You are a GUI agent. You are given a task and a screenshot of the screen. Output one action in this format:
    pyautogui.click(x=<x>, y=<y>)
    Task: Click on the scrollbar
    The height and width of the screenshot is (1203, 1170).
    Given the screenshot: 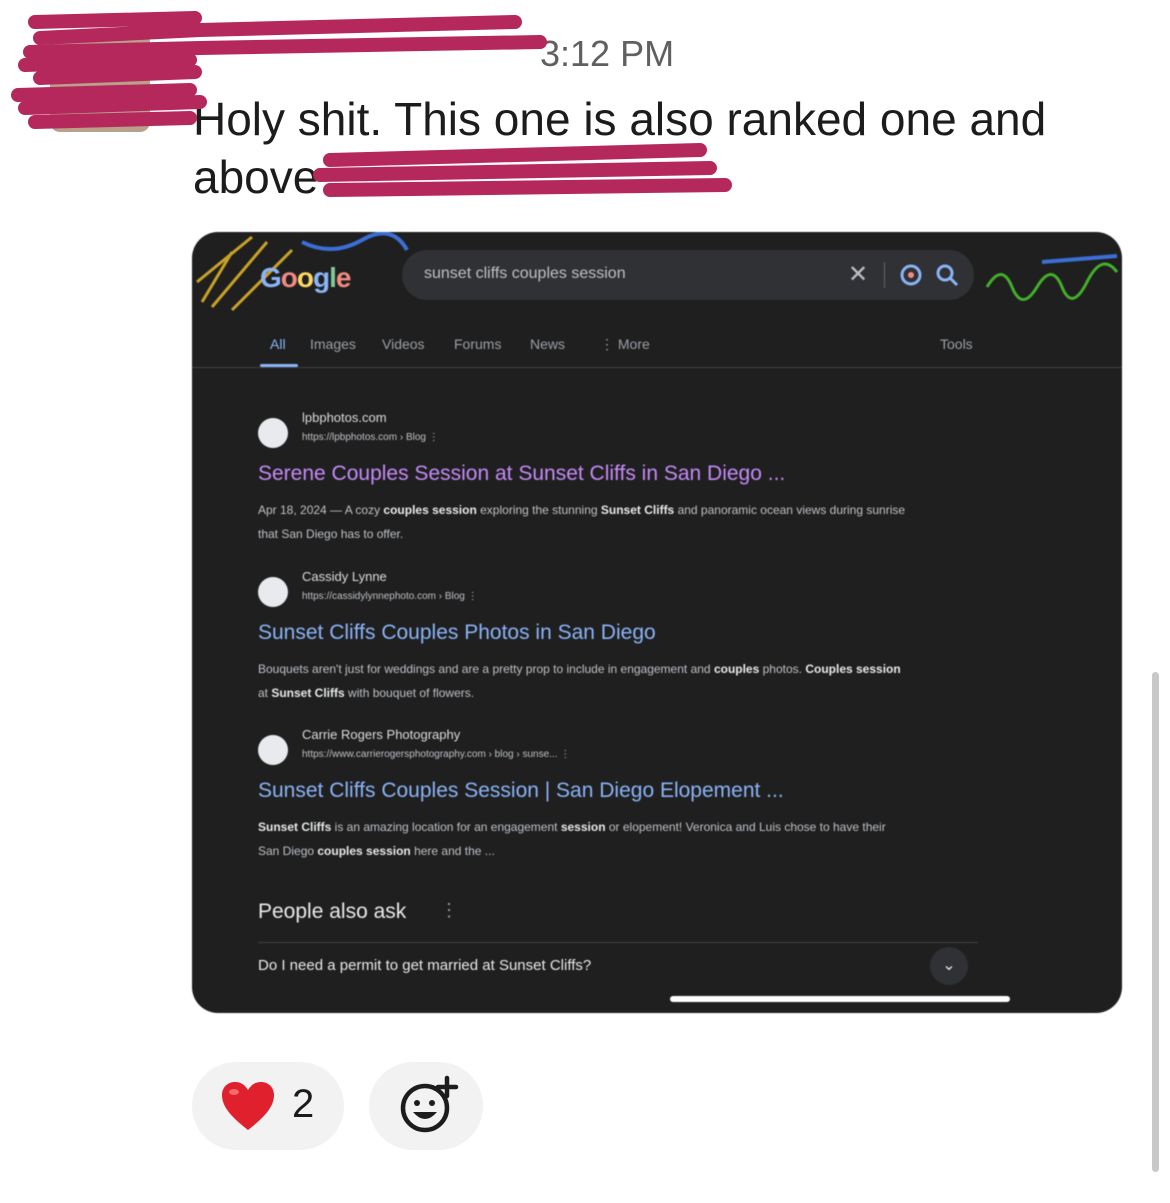 What is the action you would take?
    pyautogui.click(x=1155, y=922)
    